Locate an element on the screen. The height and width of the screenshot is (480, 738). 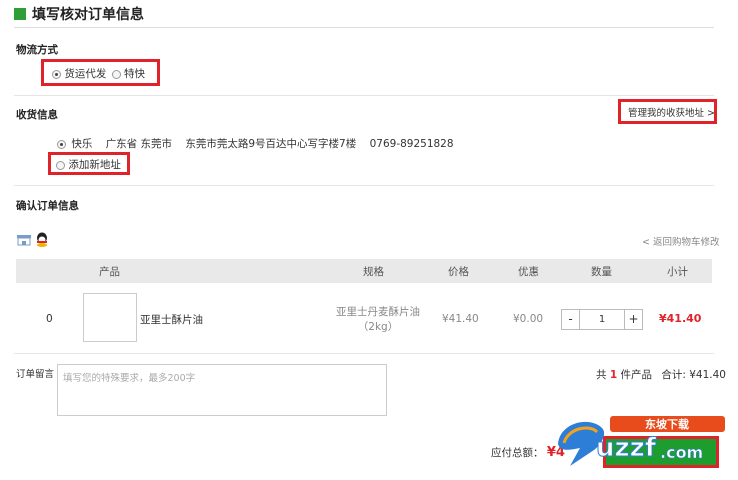
spec-line-1: 亚里士丹麦酥片油 is located at coordinates (378, 312).